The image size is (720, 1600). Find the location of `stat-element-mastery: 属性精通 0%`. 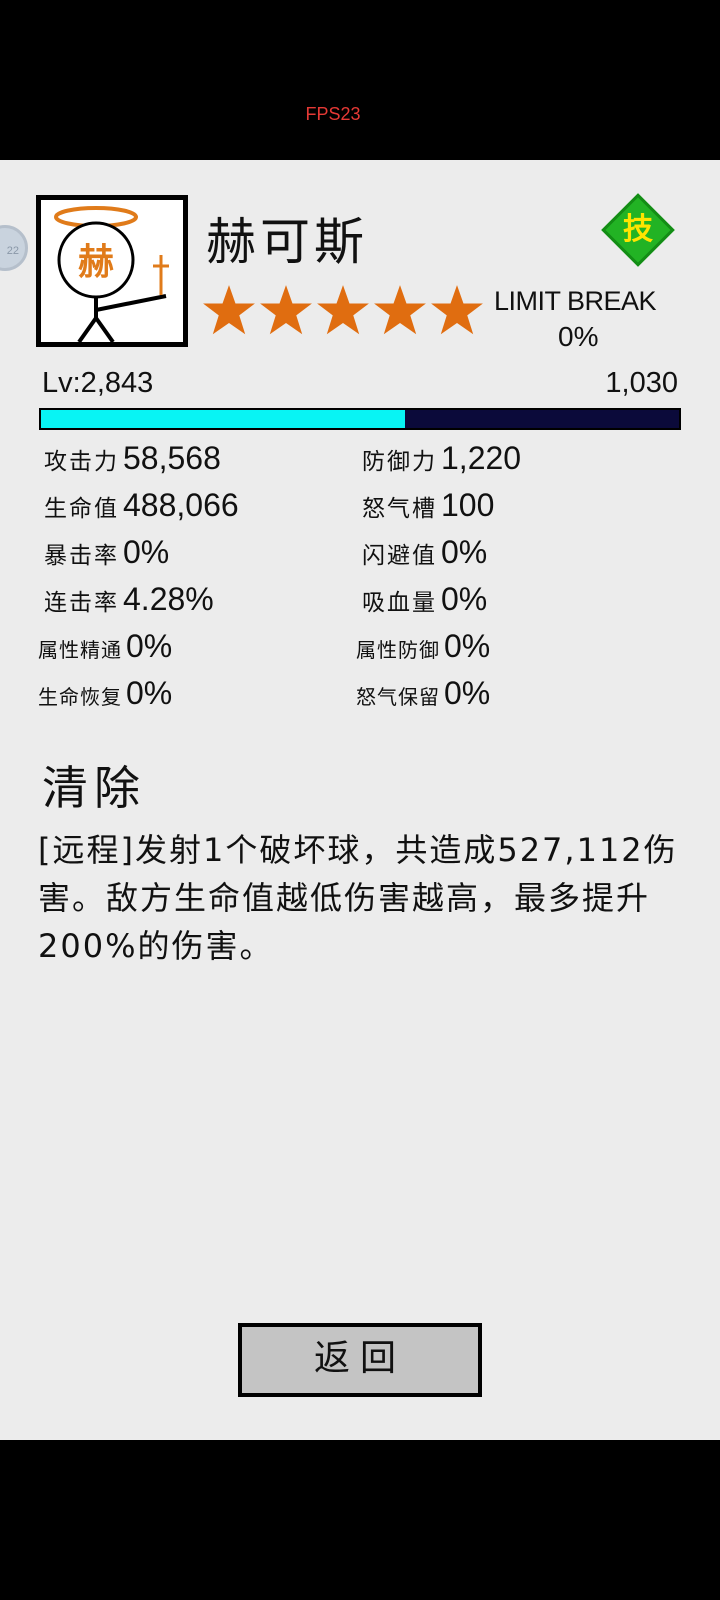

stat-element-mastery: 属性精通 0% is located at coordinates (105, 646).